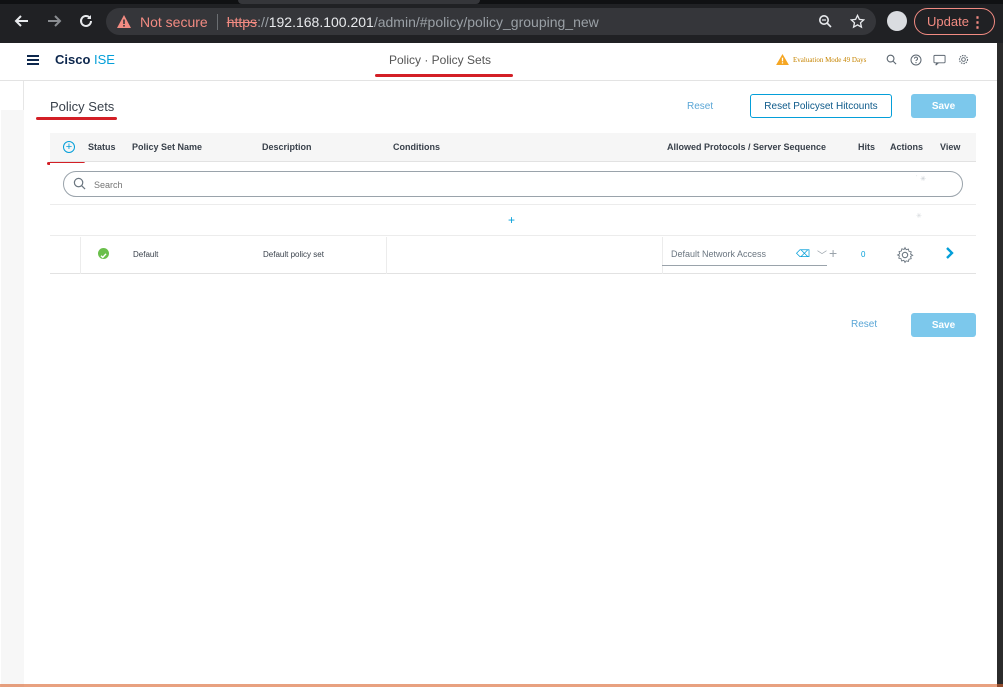 Image resolution: width=1003 pixels, height=687 pixels. Describe the element at coordinates (69, 147) in the screenshot. I see `add-icon: +` at that location.